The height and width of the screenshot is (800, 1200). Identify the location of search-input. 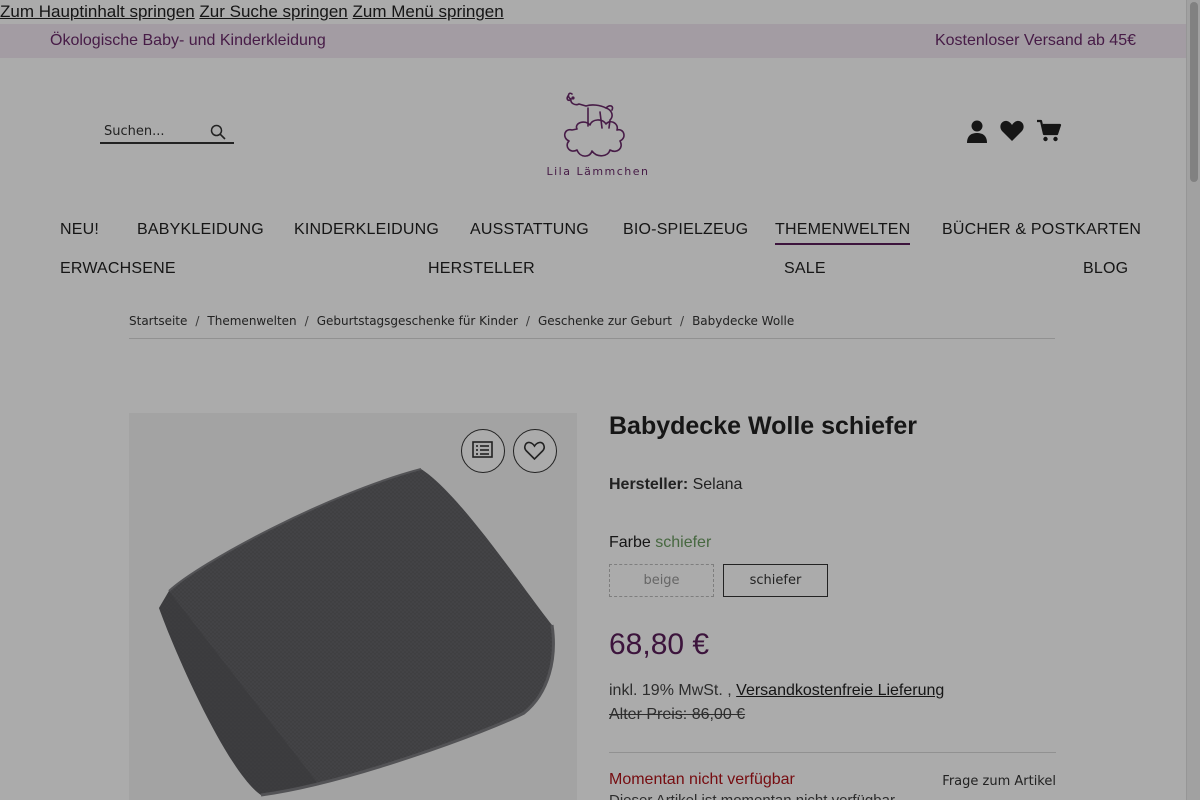
(150, 129).